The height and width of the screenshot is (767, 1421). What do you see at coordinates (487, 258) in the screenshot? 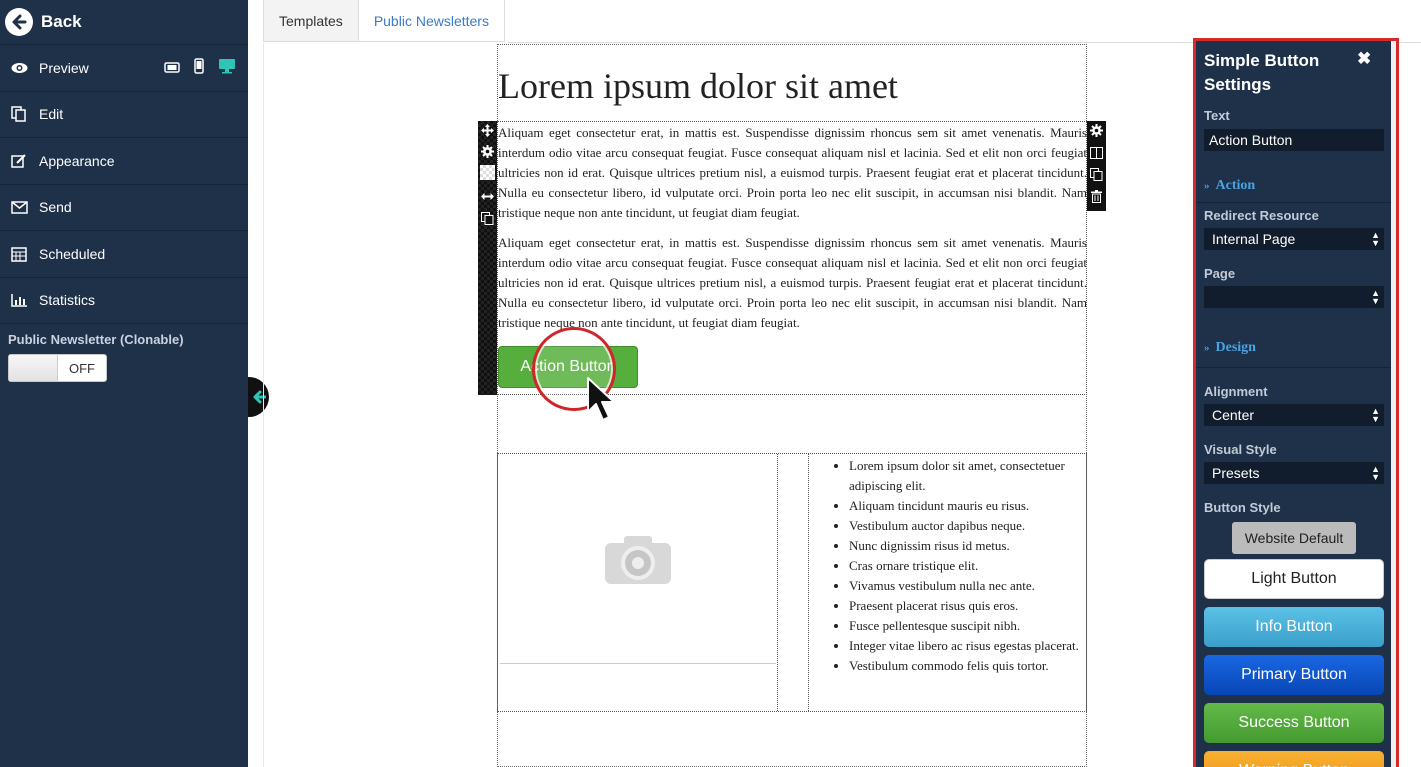
I see `block-toolbar-left` at bounding box center [487, 258].